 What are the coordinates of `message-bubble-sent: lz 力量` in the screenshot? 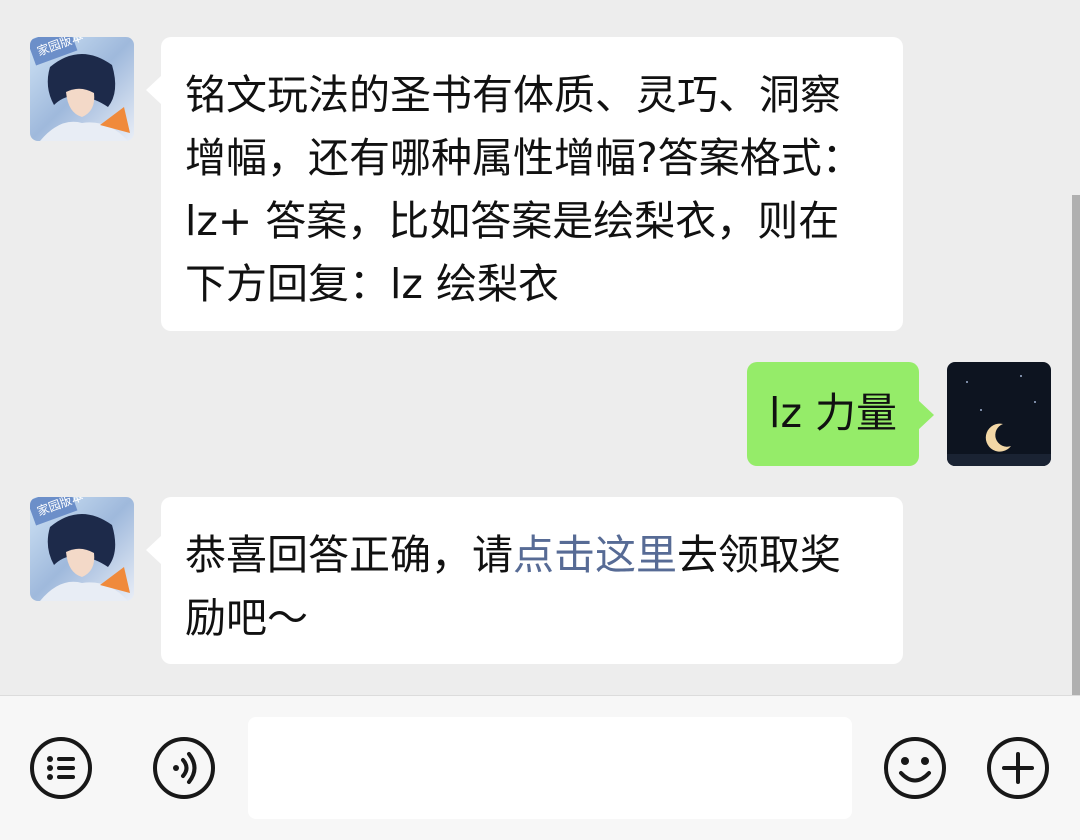 It's located at (840, 414).